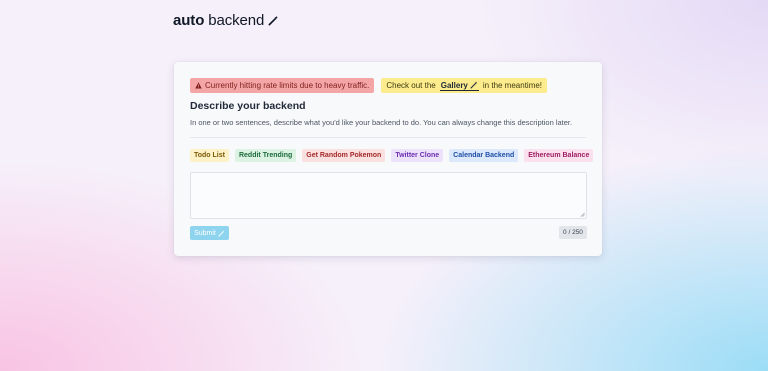 The height and width of the screenshot is (371, 768). What do you see at coordinates (573, 232) in the screenshot?
I see `character-counter: 0 / 250` at bounding box center [573, 232].